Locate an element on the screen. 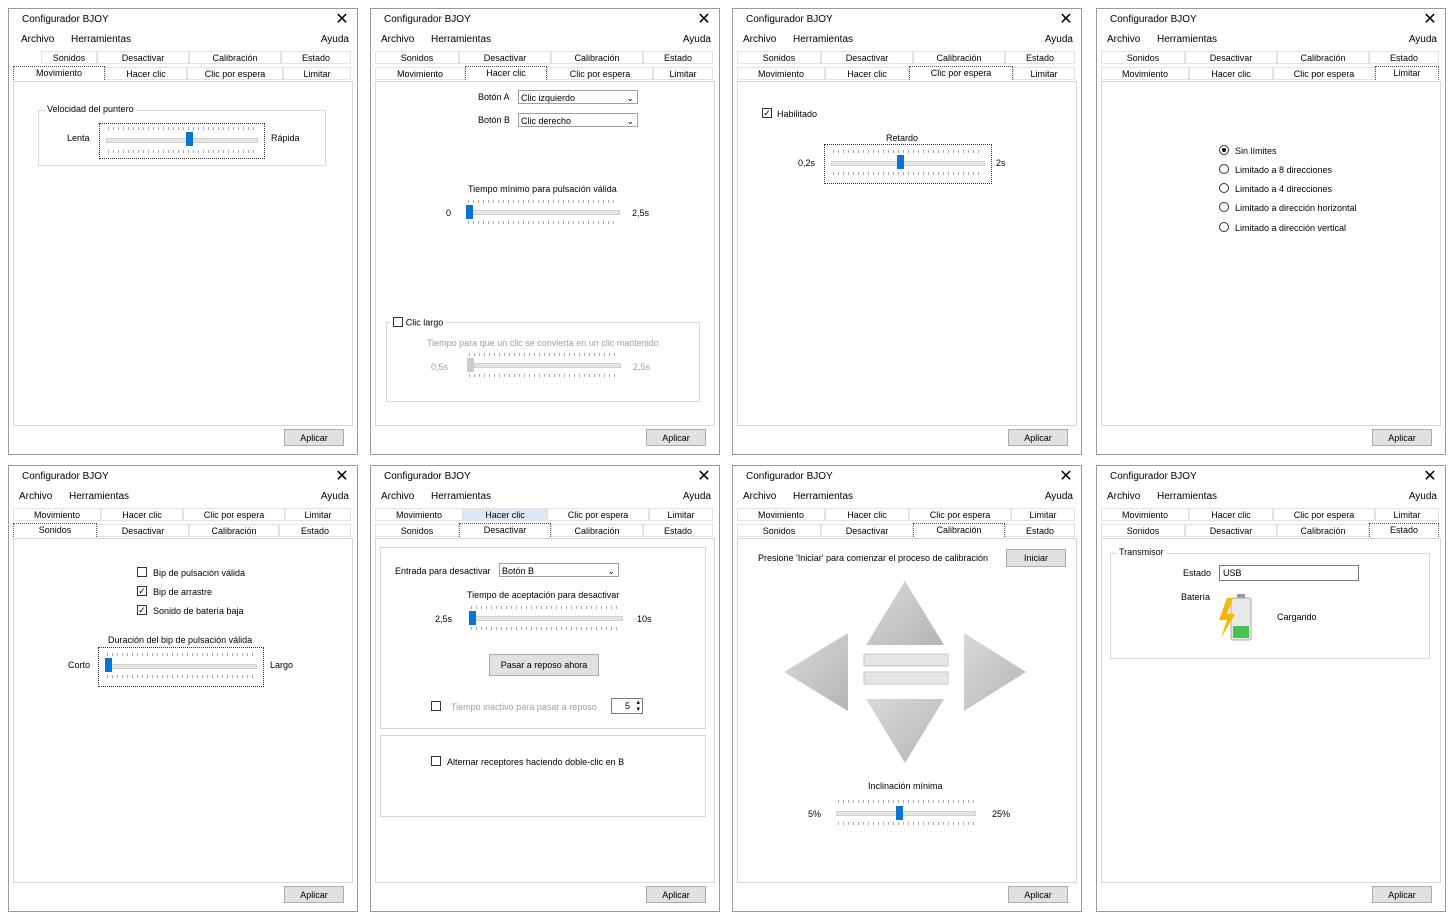 This screenshot has width=1456, height=912. accept-slider is located at coordinates (546, 619).